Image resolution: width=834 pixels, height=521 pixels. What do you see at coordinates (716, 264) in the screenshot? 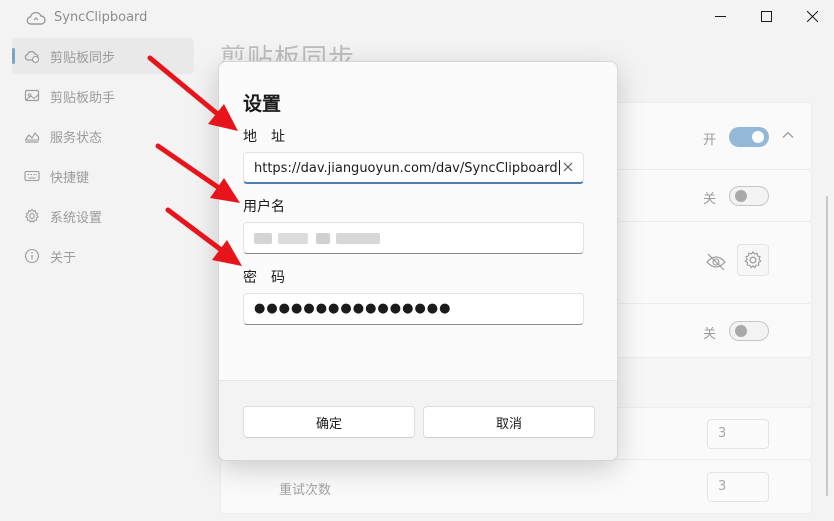
I see `eye-off-icon` at bounding box center [716, 264].